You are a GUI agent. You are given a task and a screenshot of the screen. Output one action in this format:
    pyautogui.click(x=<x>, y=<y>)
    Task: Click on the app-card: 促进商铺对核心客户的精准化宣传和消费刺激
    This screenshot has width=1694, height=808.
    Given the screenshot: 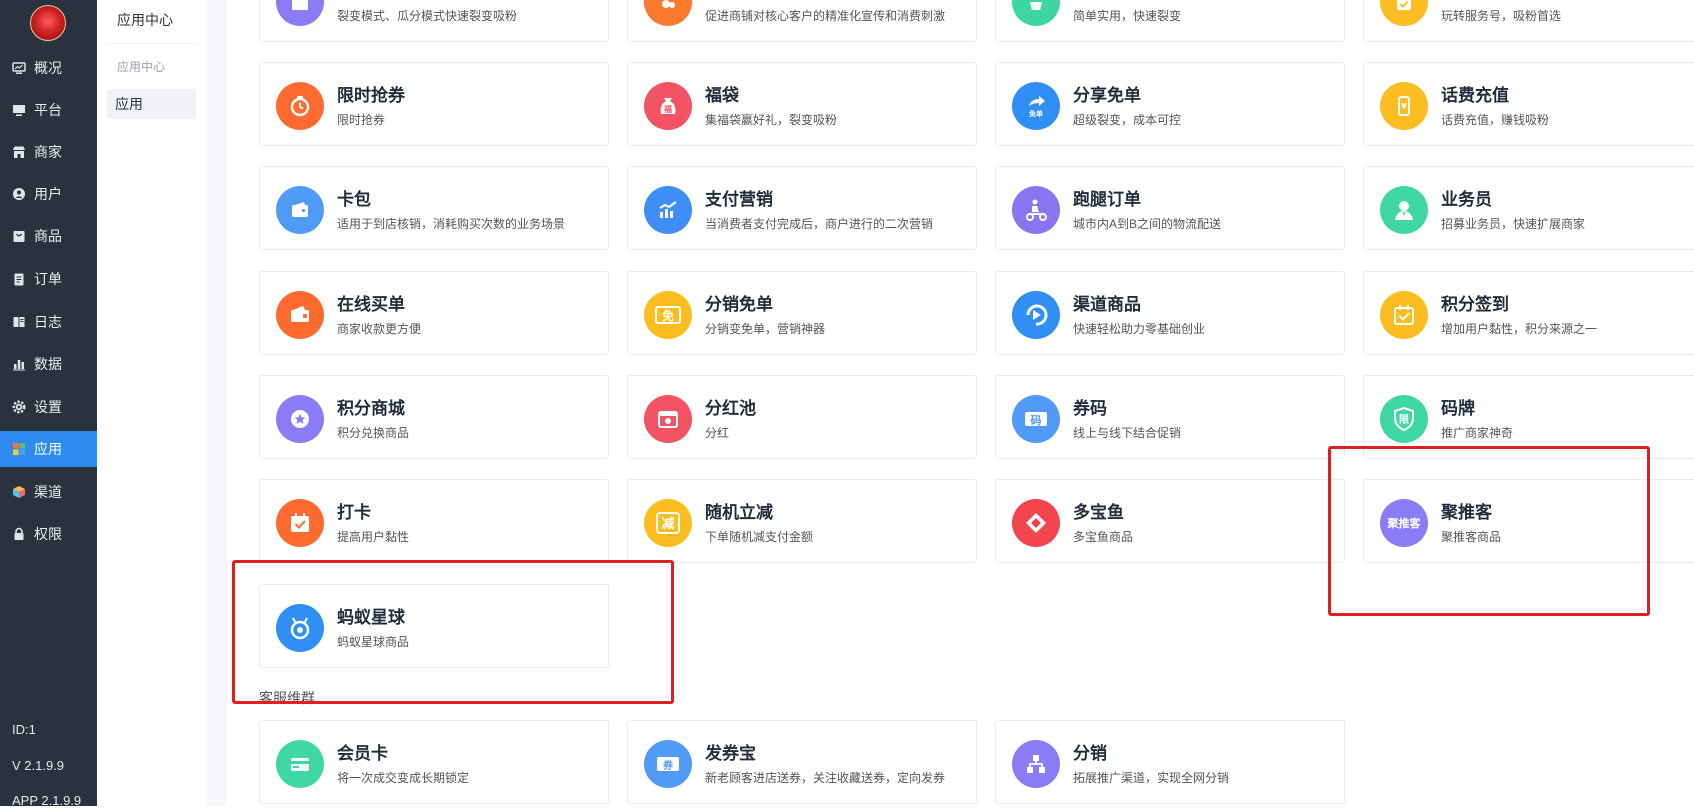 What is the action you would take?
    pyautogui.click(x=802, y=21)
    